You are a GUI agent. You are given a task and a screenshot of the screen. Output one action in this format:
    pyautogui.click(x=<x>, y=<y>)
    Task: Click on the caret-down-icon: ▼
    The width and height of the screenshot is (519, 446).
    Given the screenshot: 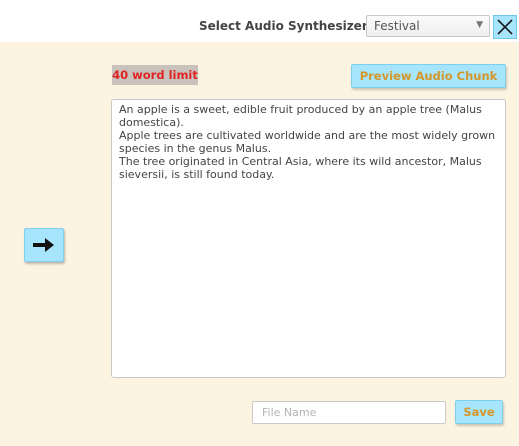 What is the action you would take?
    pyautogui.click(x=479, y=25)
    